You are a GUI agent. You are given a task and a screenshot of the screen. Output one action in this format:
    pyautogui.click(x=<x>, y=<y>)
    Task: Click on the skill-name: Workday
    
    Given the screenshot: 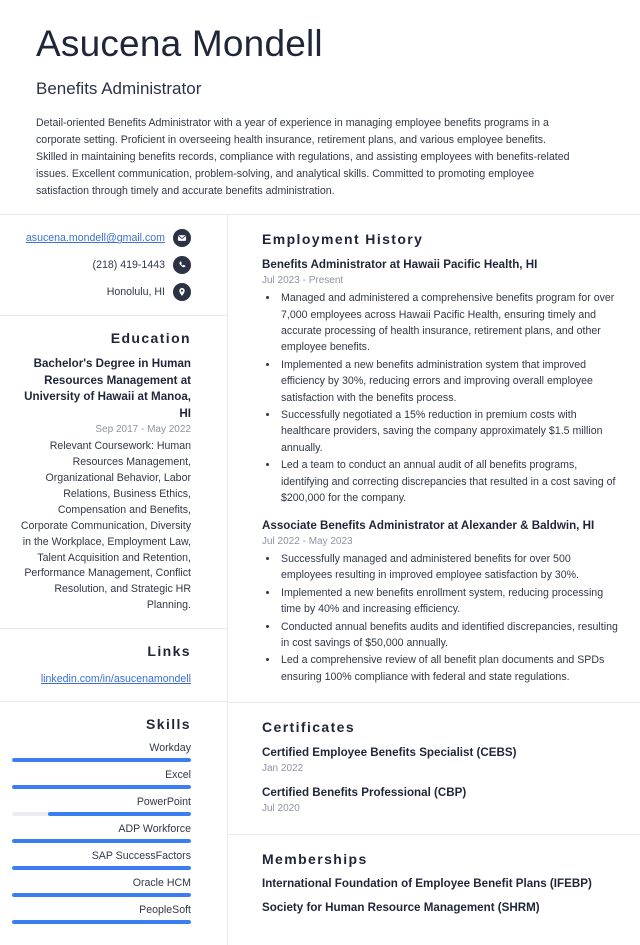 What is the action you would take?
    pyautogui.click(x=170, y=748)
    